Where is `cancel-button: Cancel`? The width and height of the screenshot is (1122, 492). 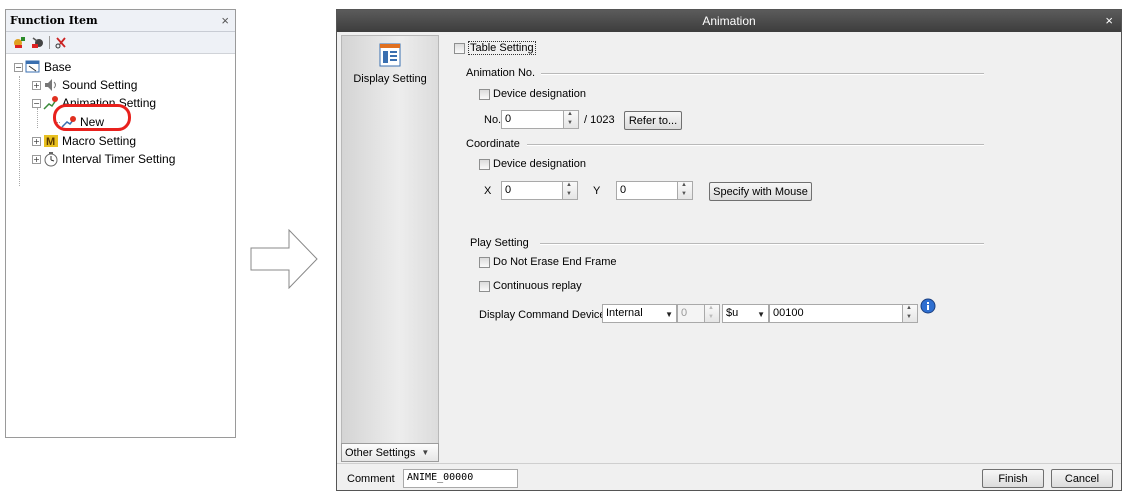 cancel-button: Cancel is located at coordinates (1082, 478).